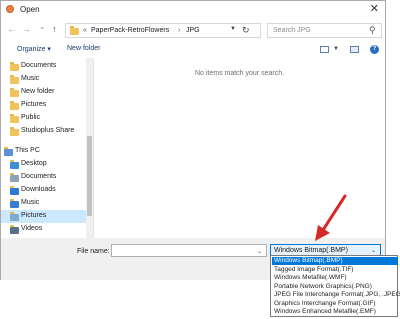  Describe the element at coordinates (331, 217) in the screenshot. I see `annotation-arrow` at that location.